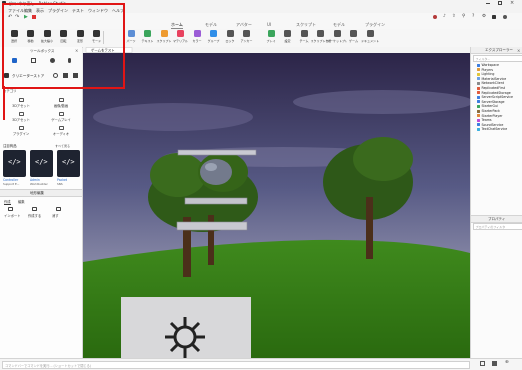 The image size is (522, 370). I want to click on stats-icon, so click(494, 363).